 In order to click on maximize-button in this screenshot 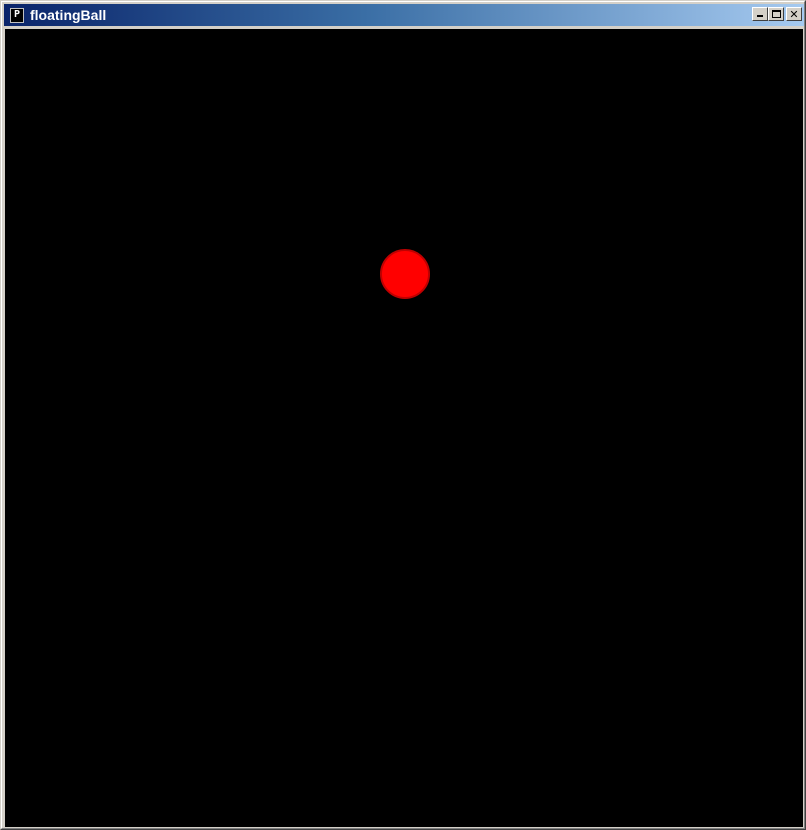, I will do `click(776, 14)`.